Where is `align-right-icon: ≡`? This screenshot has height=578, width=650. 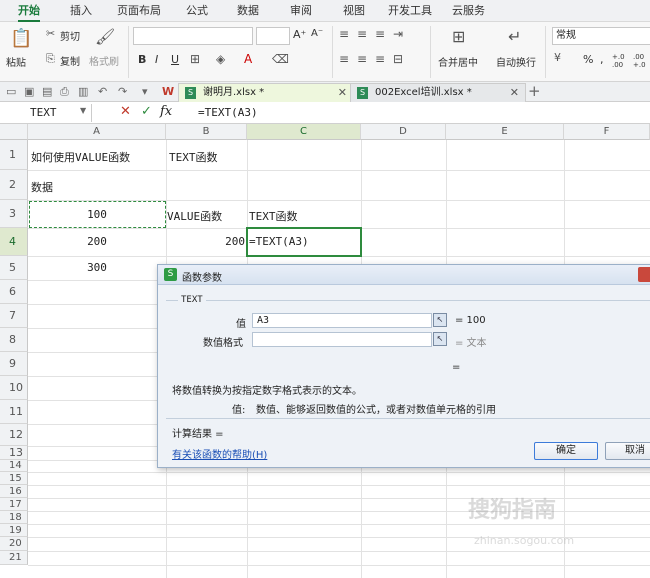
align-right-icon: ≡ is located at coordinates (380, 59).